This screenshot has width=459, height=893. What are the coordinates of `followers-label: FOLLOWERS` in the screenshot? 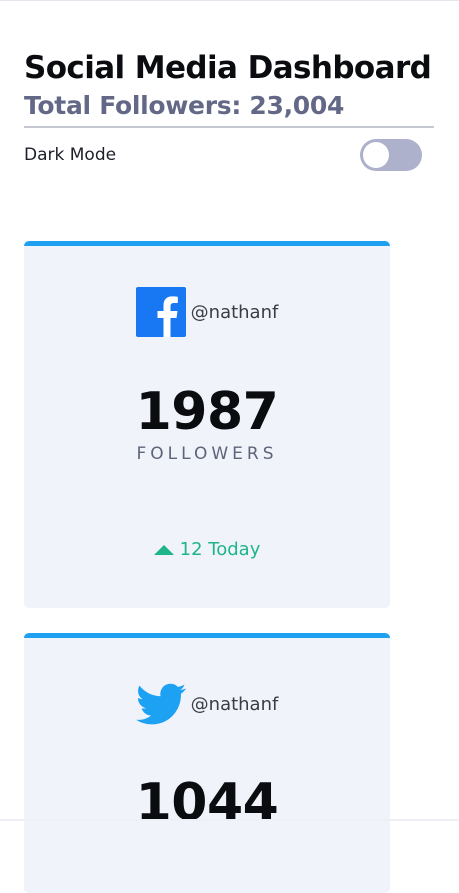 It's located at (207, 454).